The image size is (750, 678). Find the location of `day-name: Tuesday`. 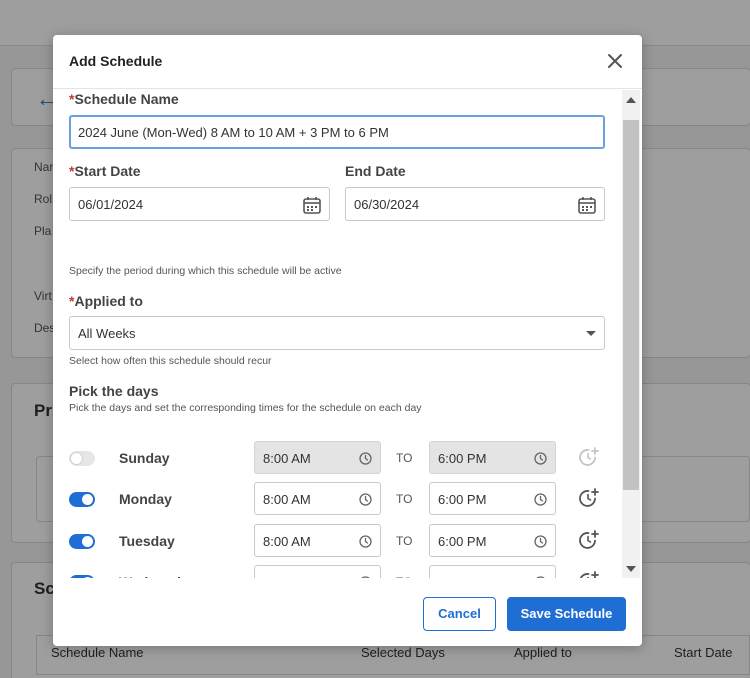

day-name: Tuesday is located at coordinates (147, 540).